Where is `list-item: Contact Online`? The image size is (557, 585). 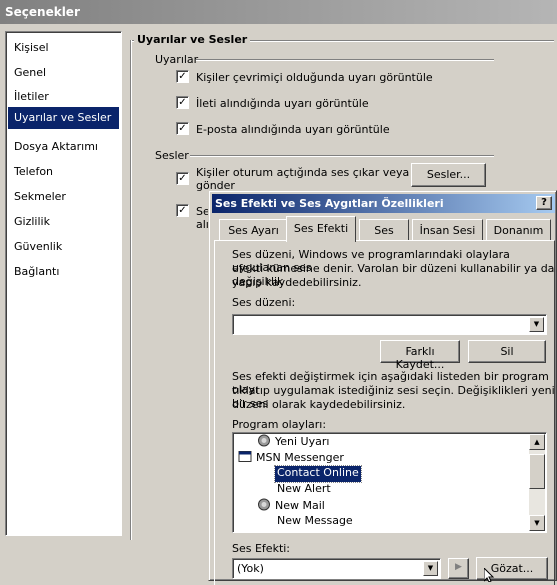
list-item: Contact Online is located at coordinates (318, 474).